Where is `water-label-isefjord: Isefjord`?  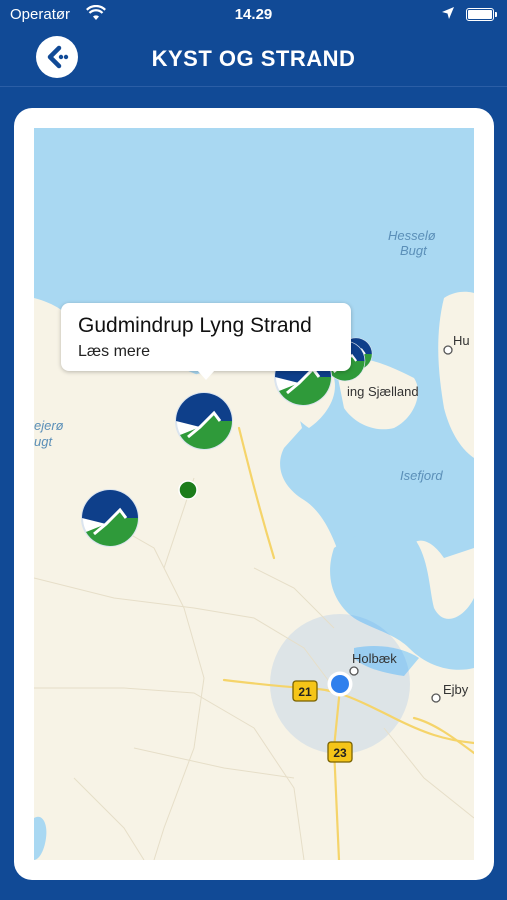
water-label-isefjord: Isefjord is located at coordinates (421, 475).